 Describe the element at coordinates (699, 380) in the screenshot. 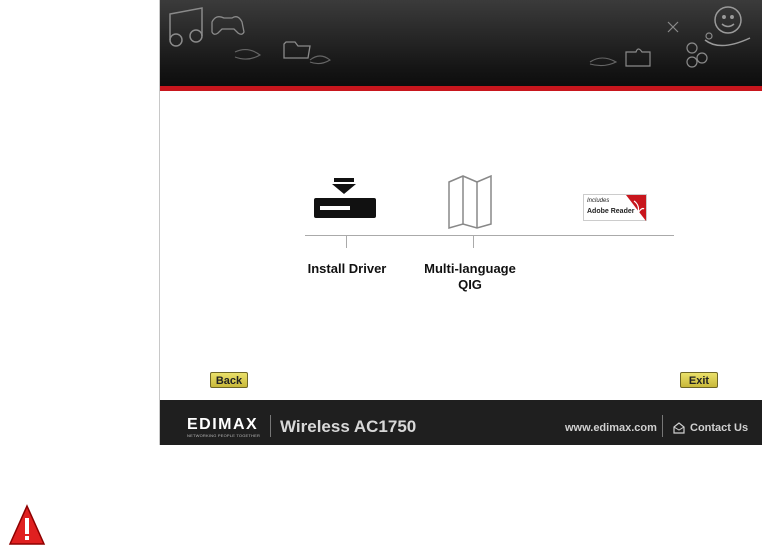

I see `exit-button: Exit` at that location.